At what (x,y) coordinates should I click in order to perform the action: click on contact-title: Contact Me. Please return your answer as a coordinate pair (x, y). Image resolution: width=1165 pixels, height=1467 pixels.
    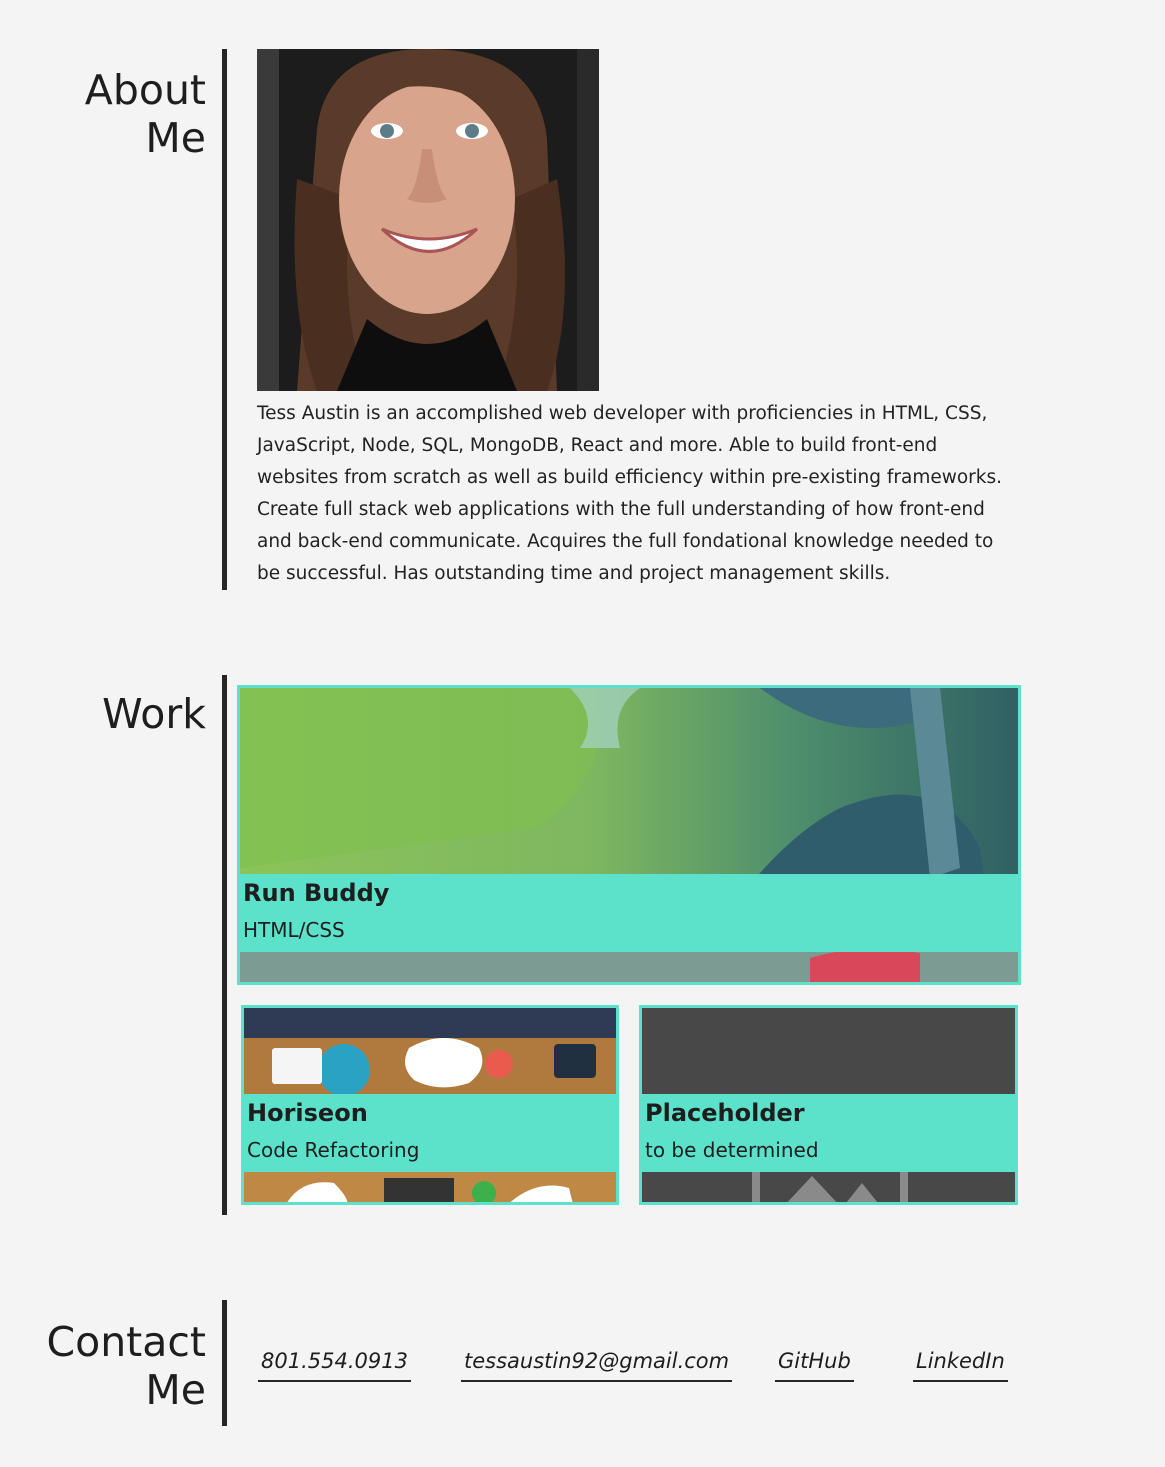
    Looking at the image, I should click on (126, 1366).